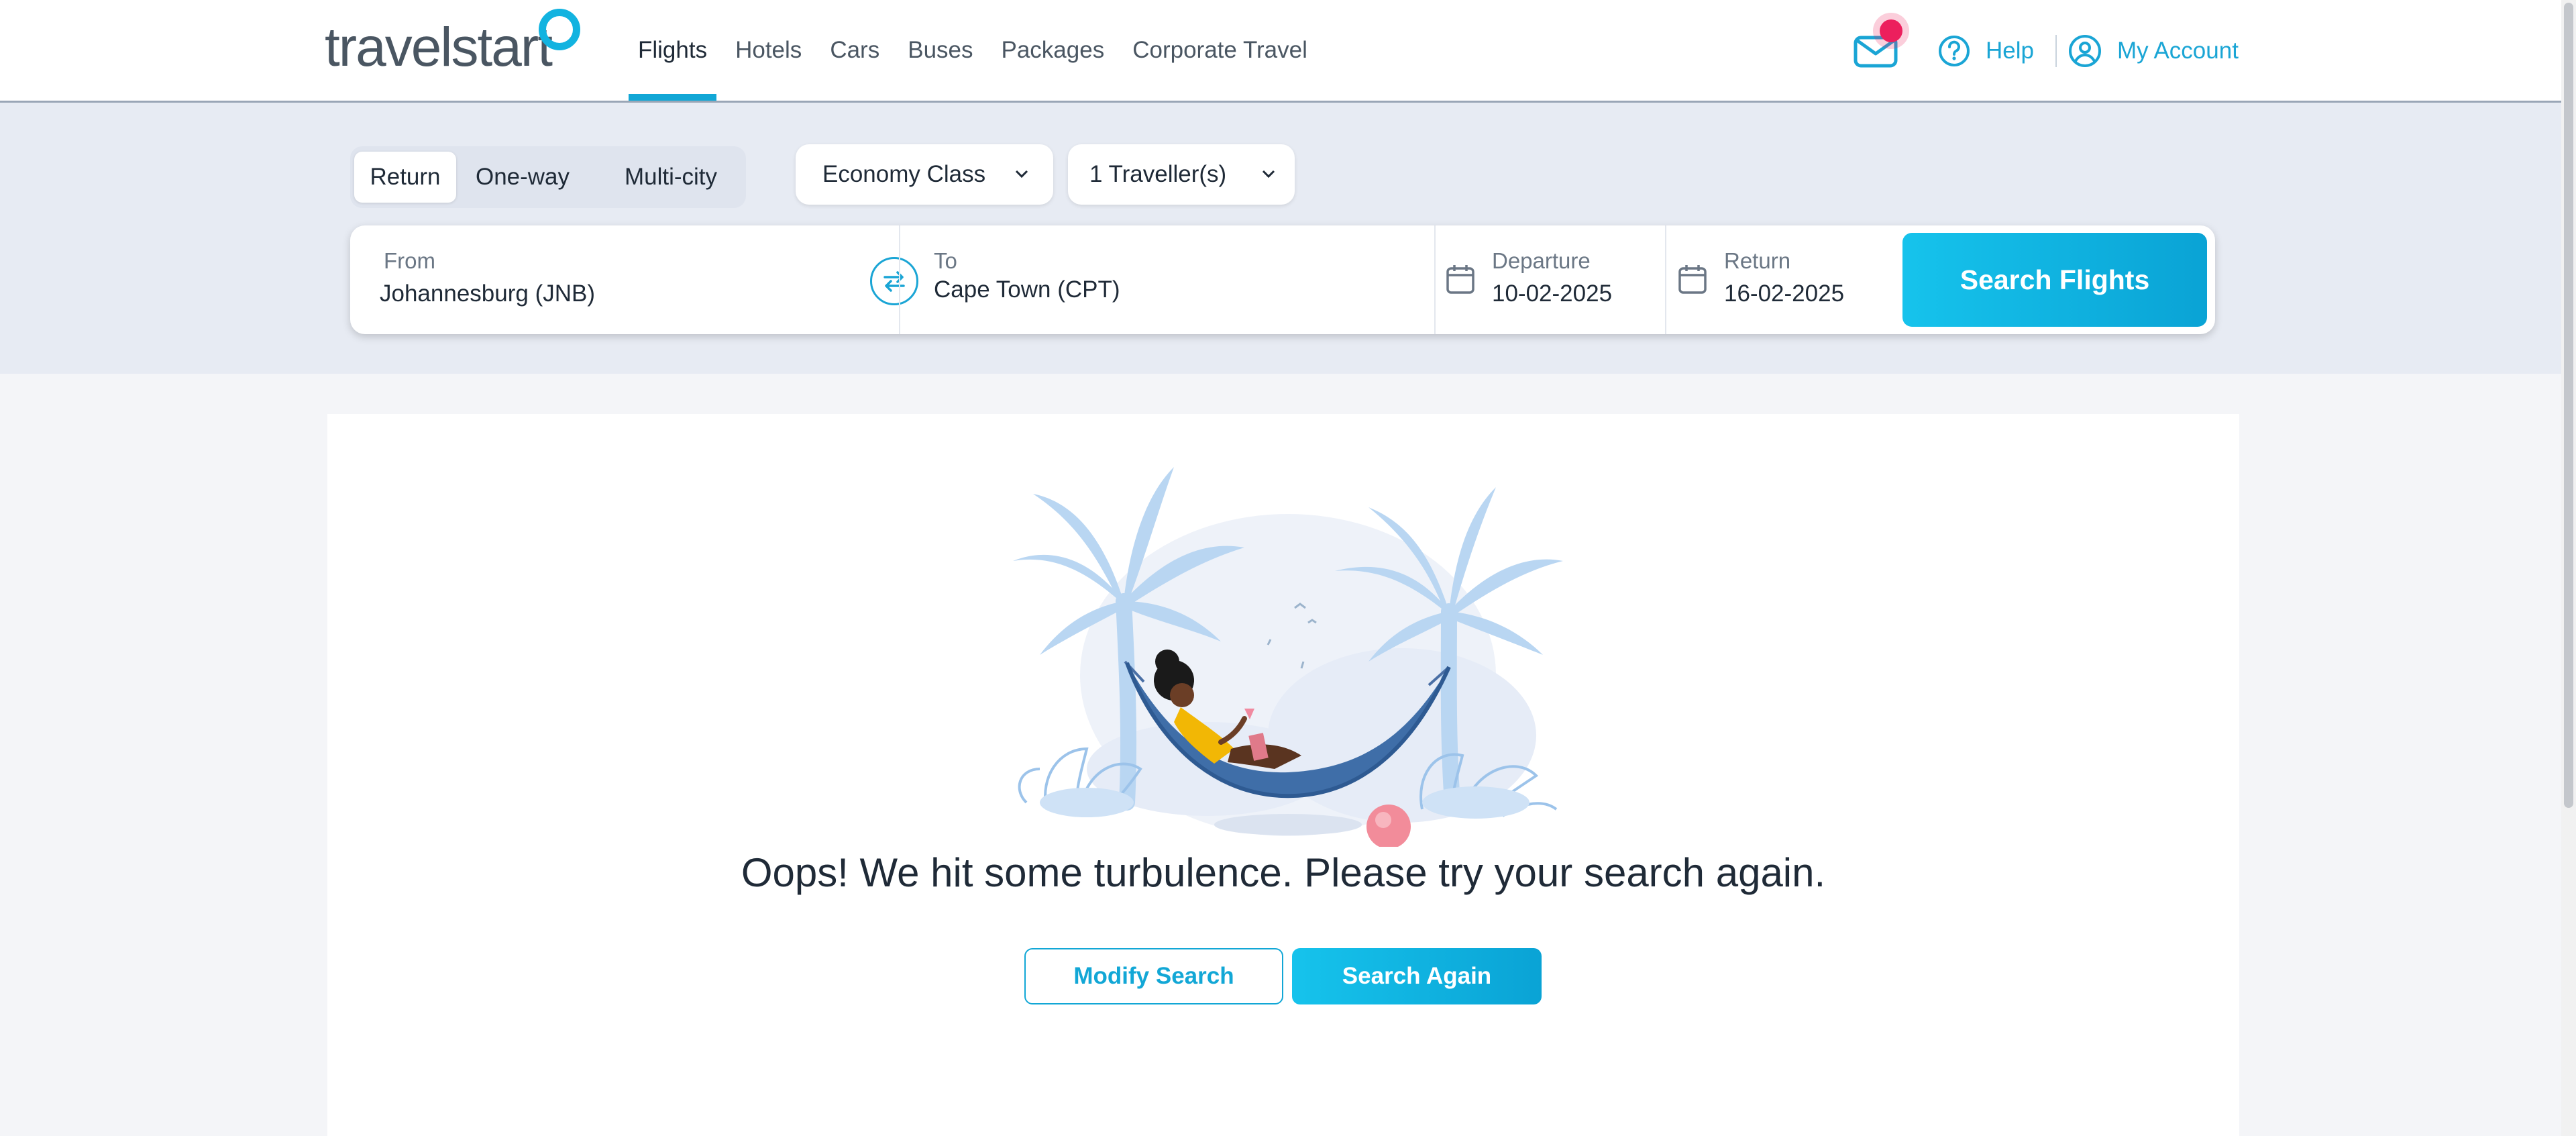  Describe the element at coordinates (1552, 293) in the screenshot. I see `departure-value: 10-02-2025` at that location.